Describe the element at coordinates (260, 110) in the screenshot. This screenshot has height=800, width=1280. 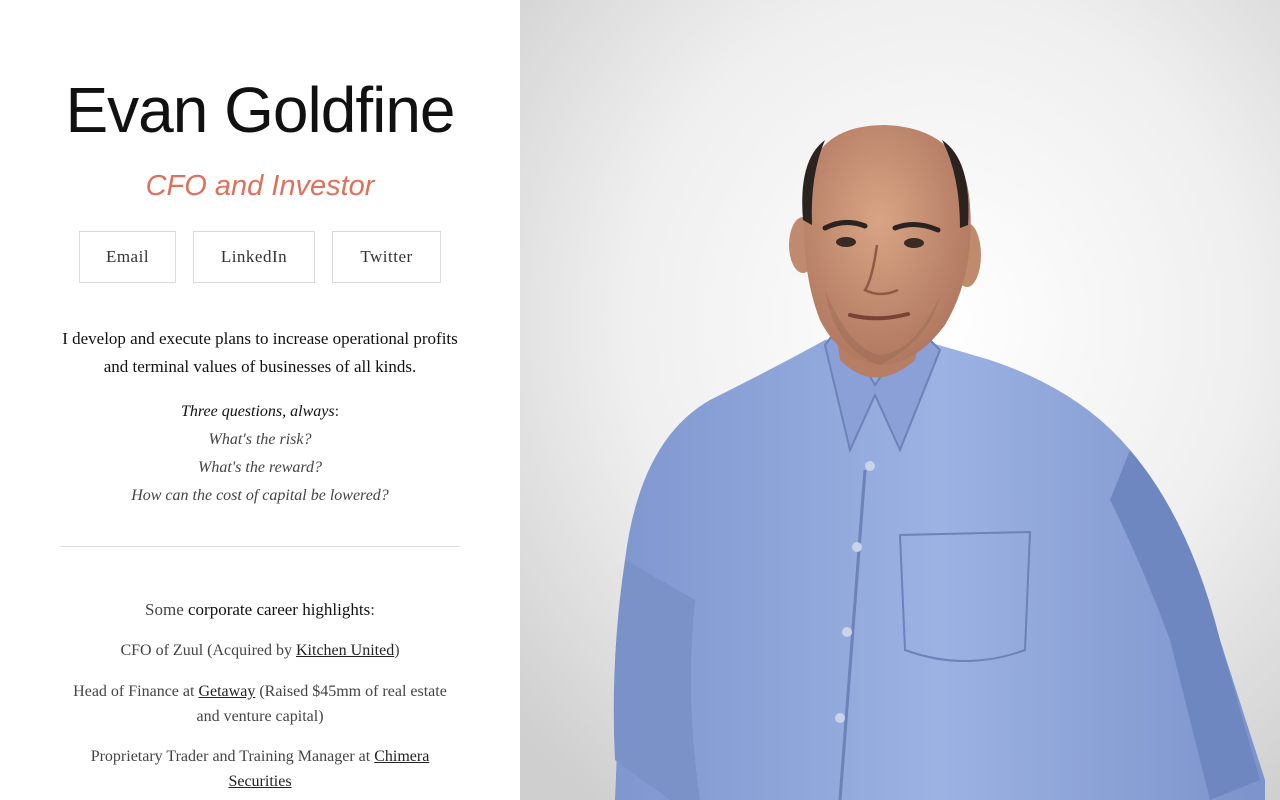
I see `profile-name: Evan Goldfine` at that location.